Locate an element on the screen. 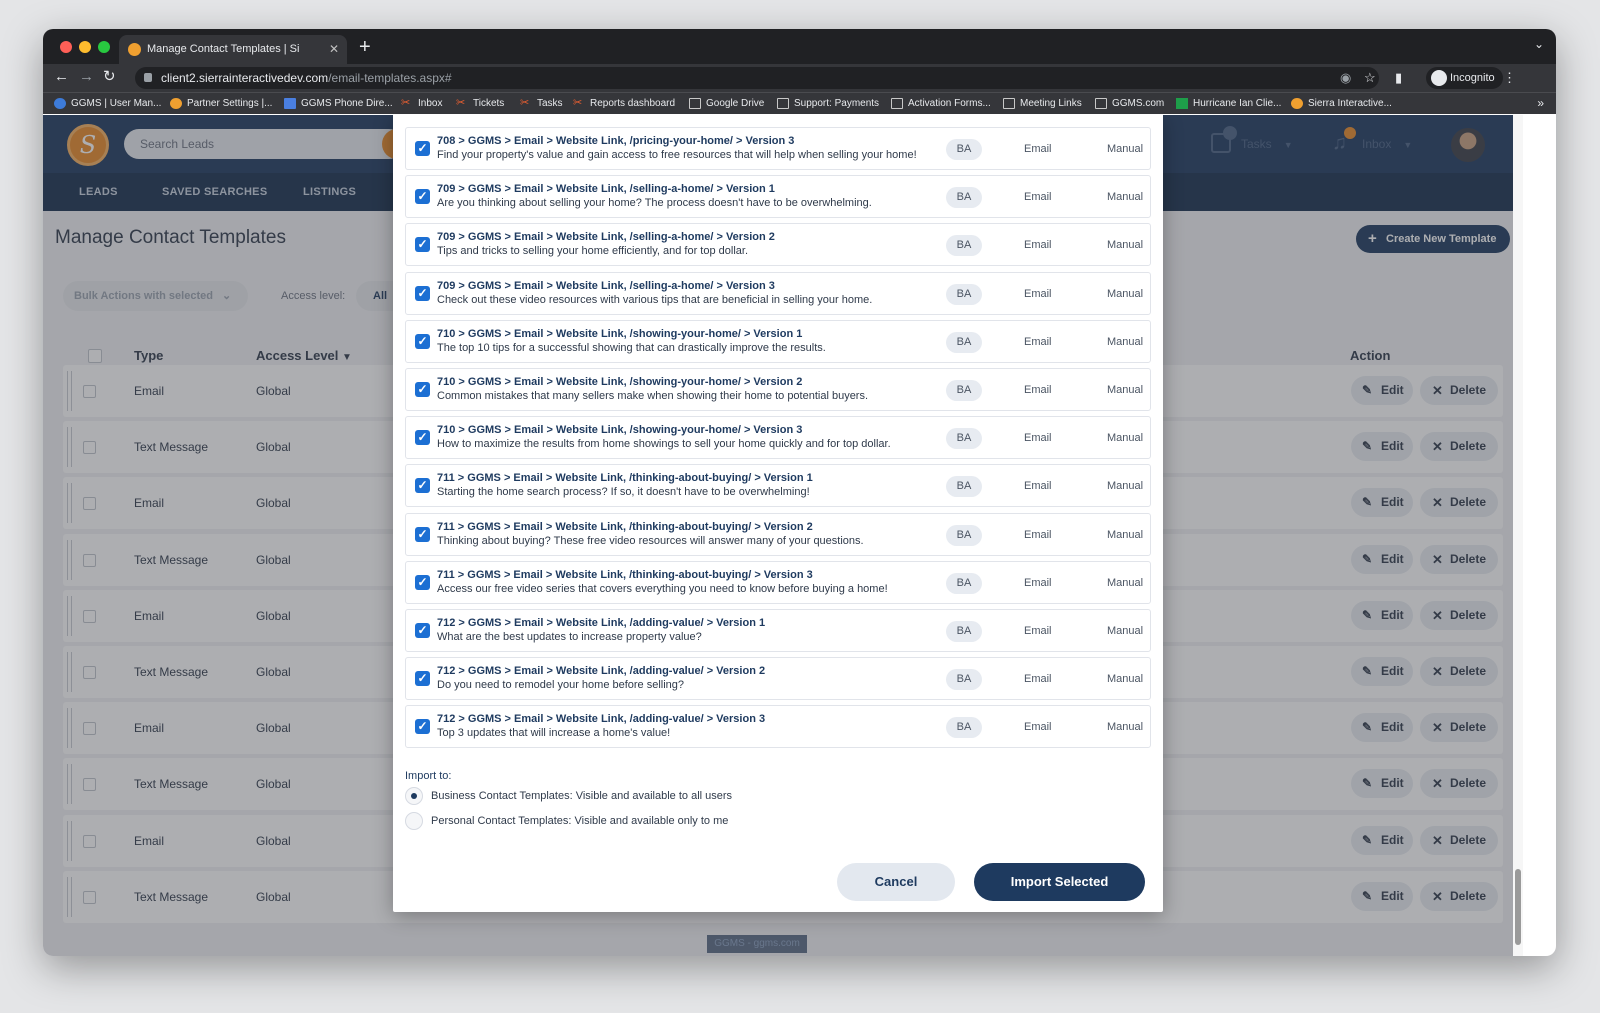 The height and width of the screenshot is (1013, 1600). close-window-button is located at coordinates (66, 47).